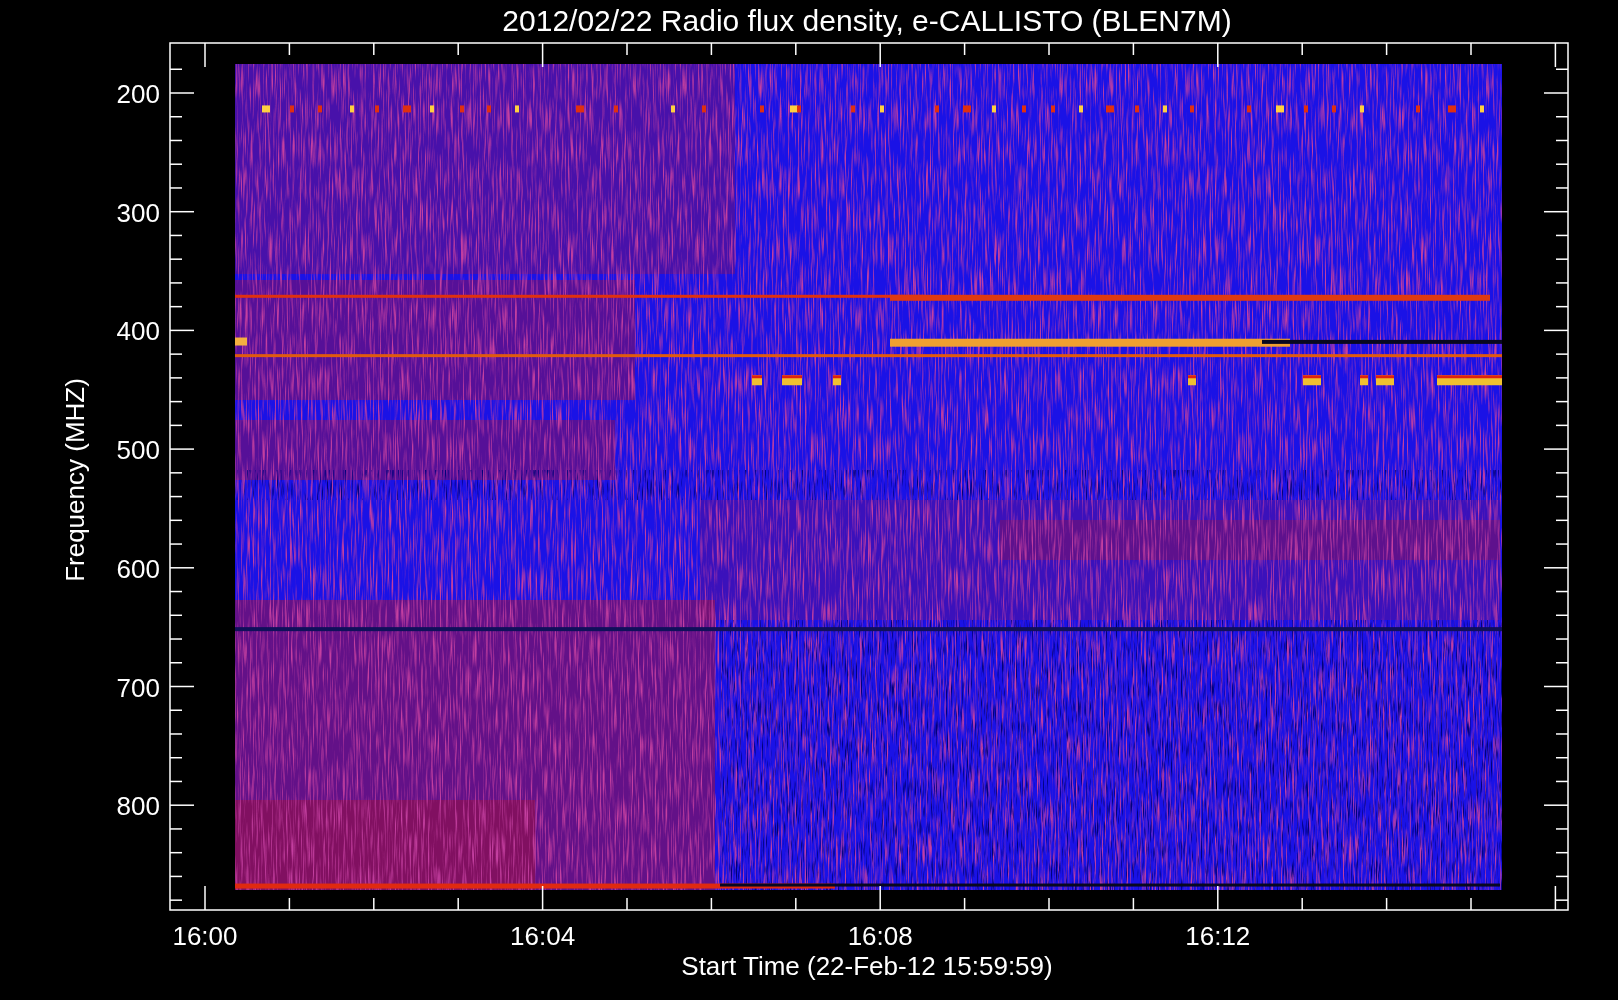  Describe the element at coordinates (867, 966) in the screenshot. I see `axis-label: Start Time (22-Feb-12 15:59:59)` at that location.